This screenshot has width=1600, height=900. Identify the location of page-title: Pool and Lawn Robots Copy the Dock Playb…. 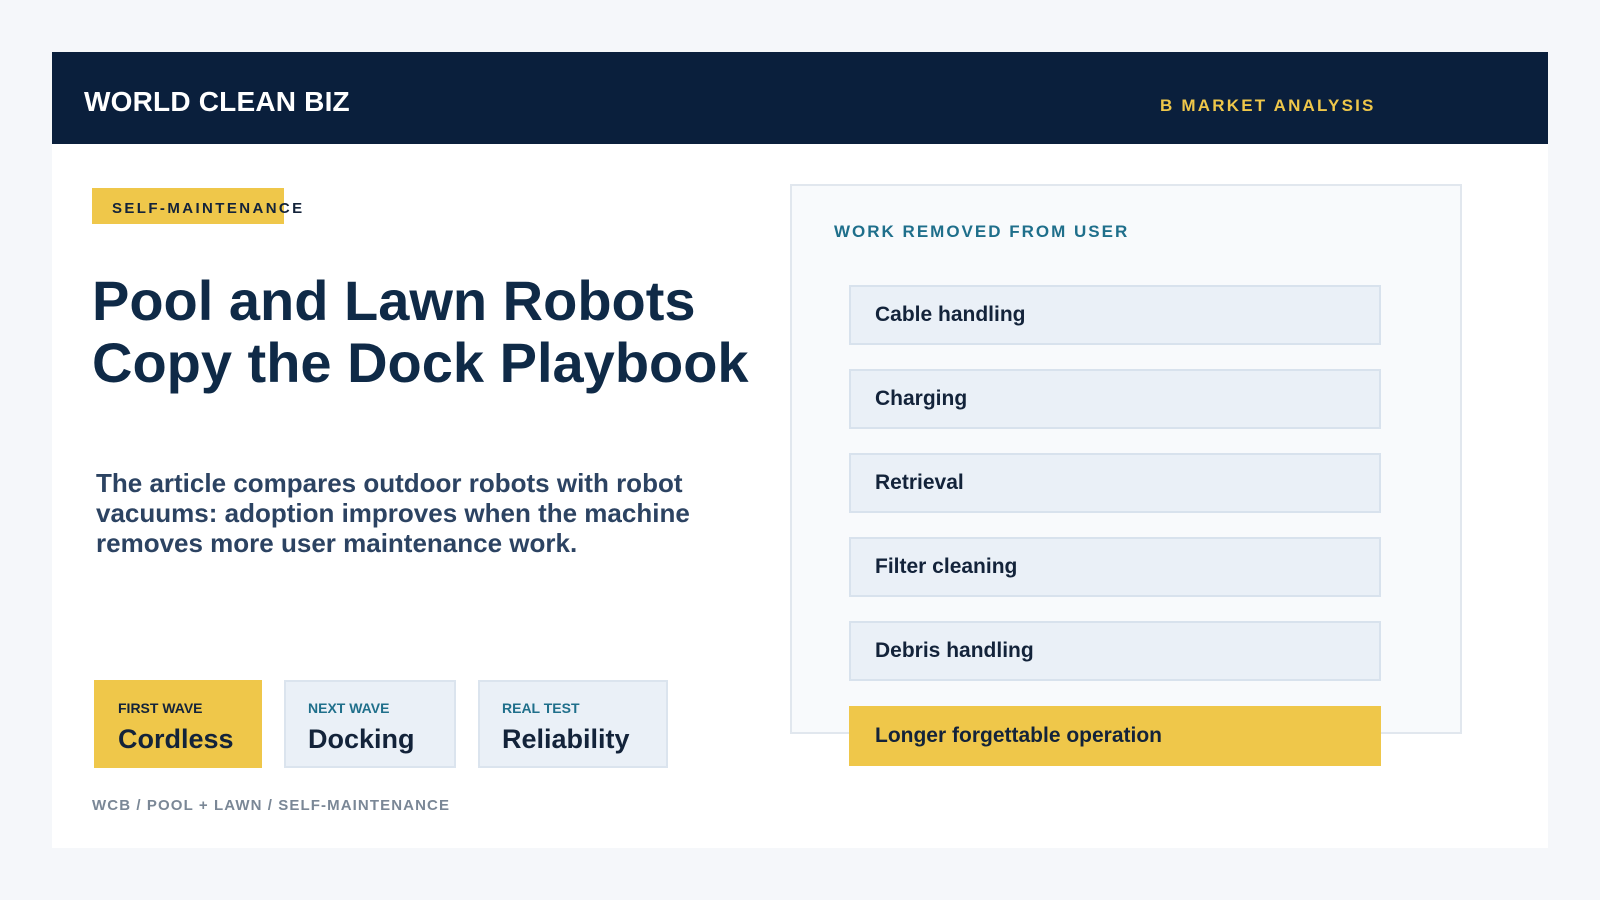
(442, 332).